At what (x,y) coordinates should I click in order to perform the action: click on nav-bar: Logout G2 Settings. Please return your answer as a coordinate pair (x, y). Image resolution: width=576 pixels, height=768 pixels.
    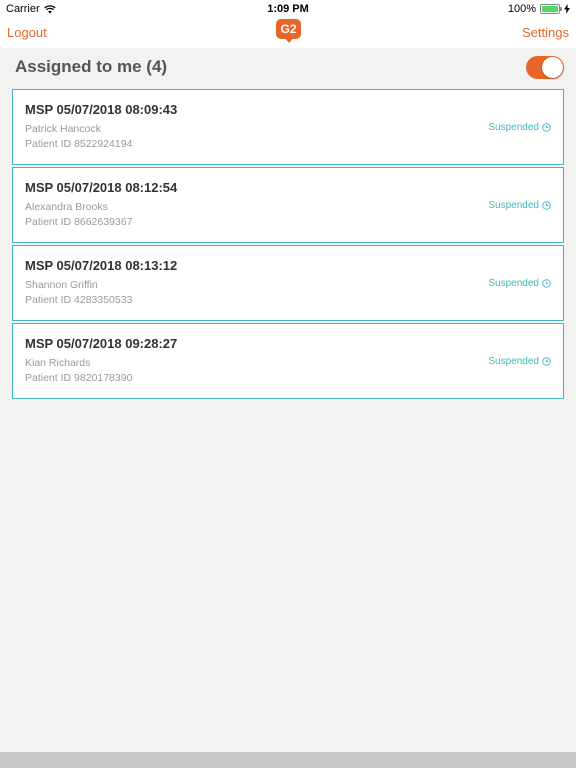
    Looking at the image, I should click on (288, 33).